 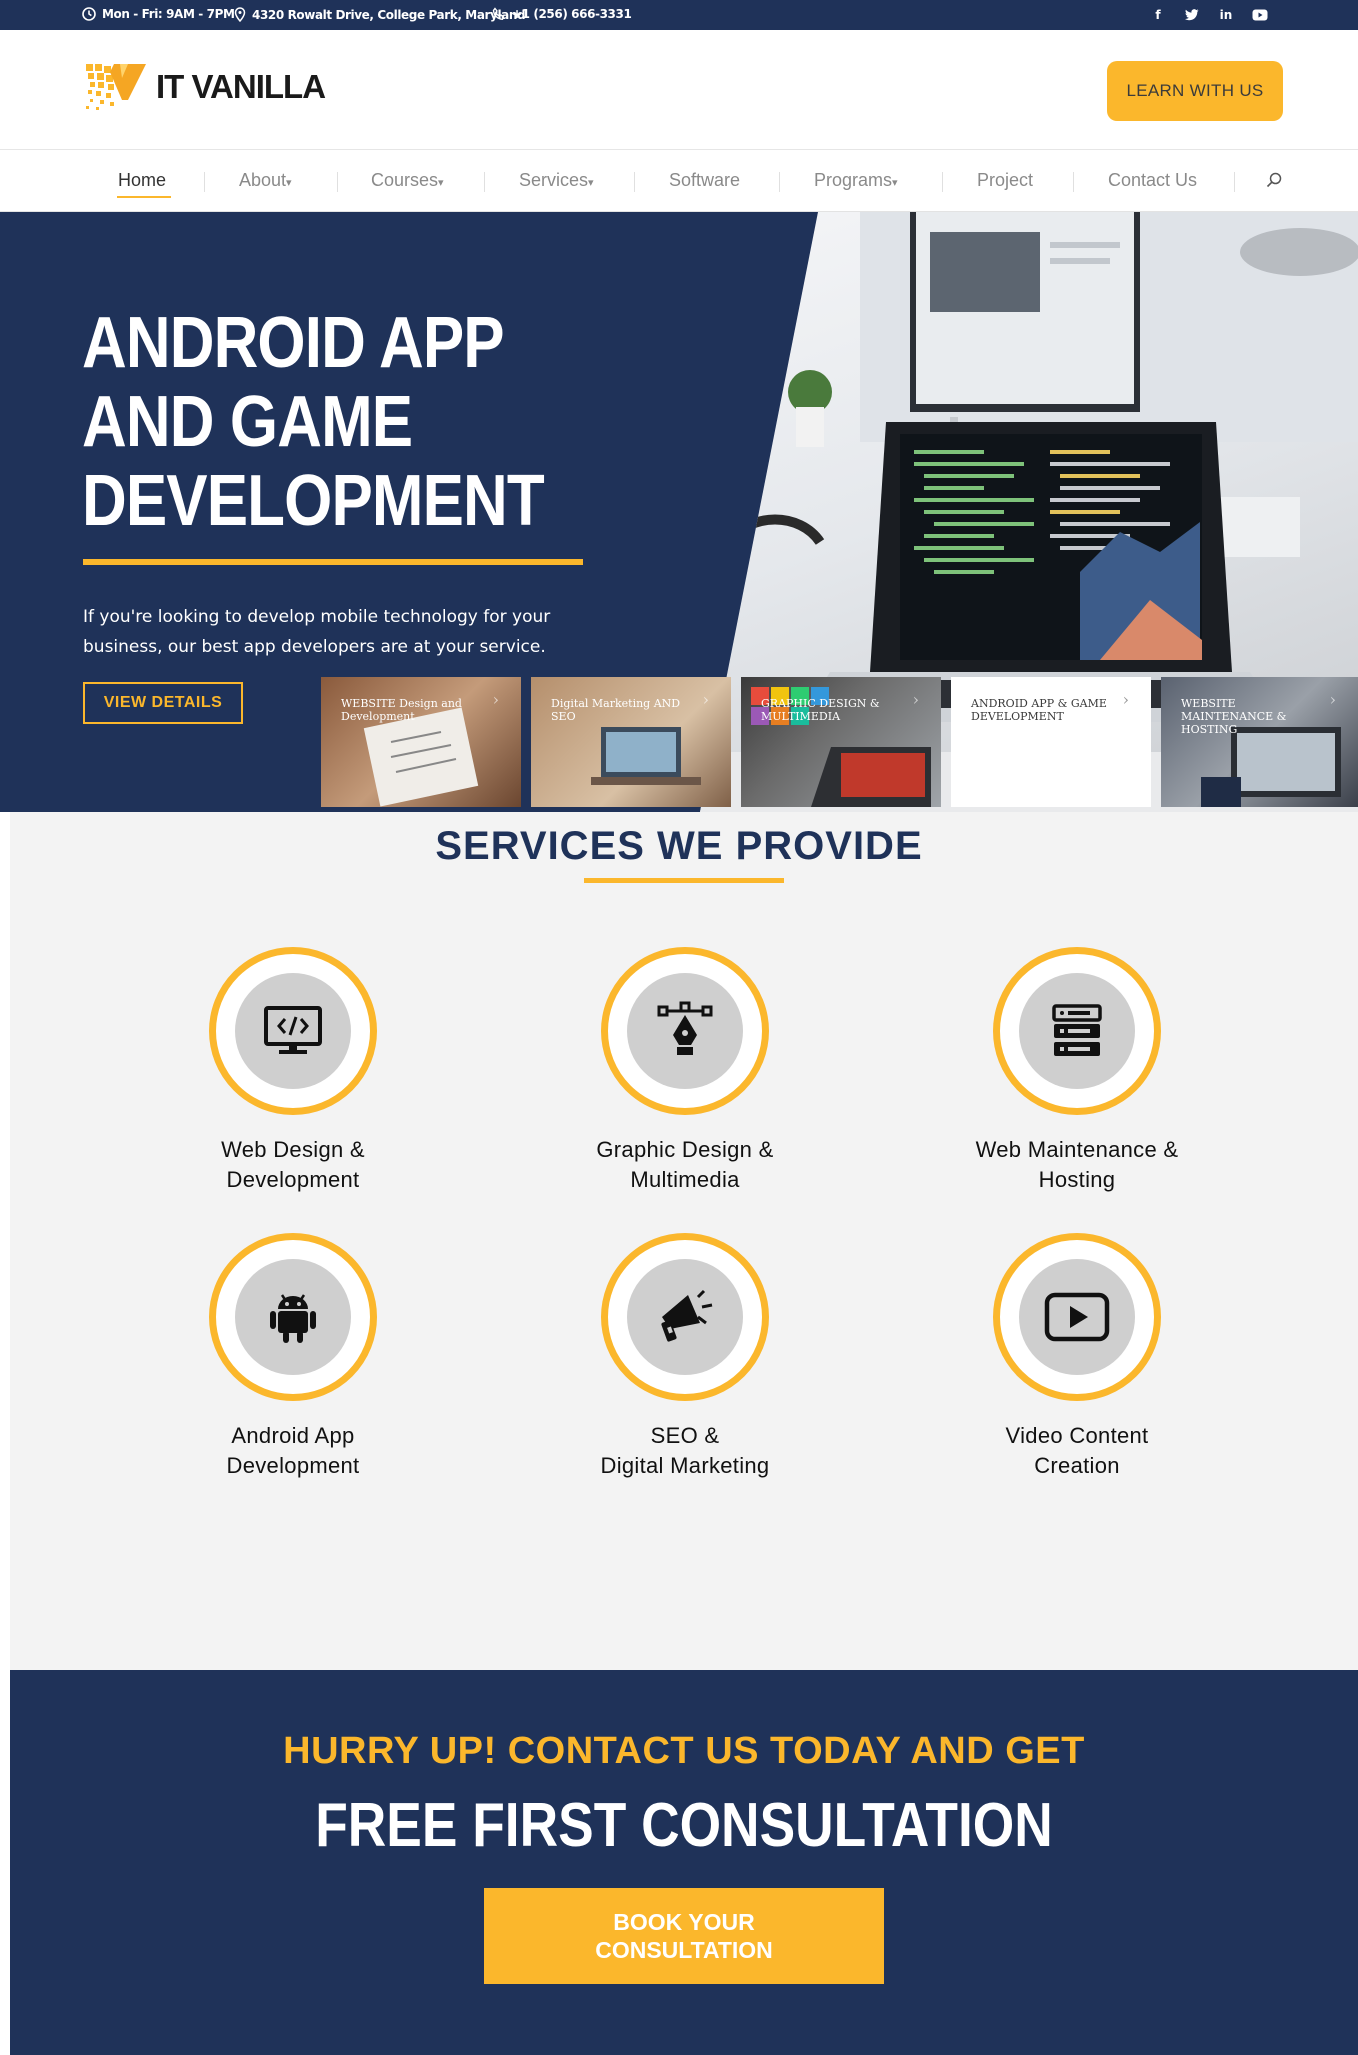 What do you see at coordinates (241, 86) in the screenshot?
I see `logo-text: IT VANILLA` at bounding box center [241, 86].